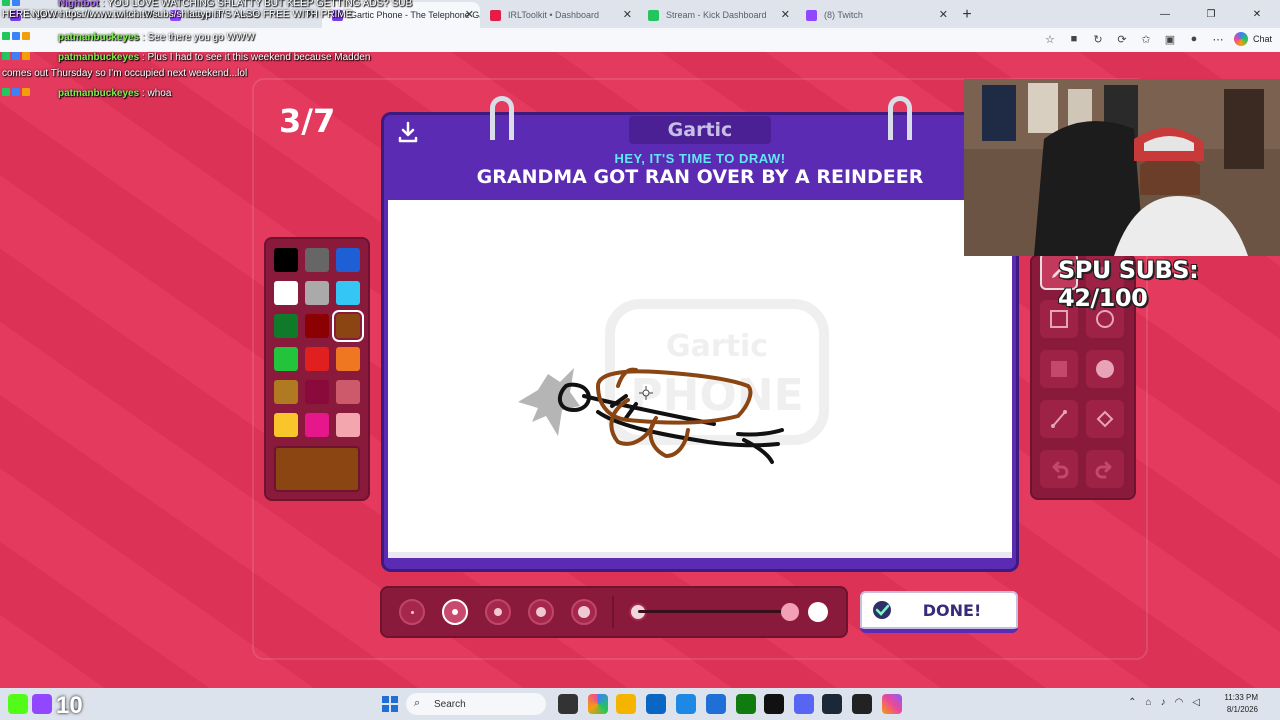  Describe the element at coordinates (700, 158) in the screenshot. I see `time-to-draw-message: HEY, IT'S TIME TO DRAW!` at that location.